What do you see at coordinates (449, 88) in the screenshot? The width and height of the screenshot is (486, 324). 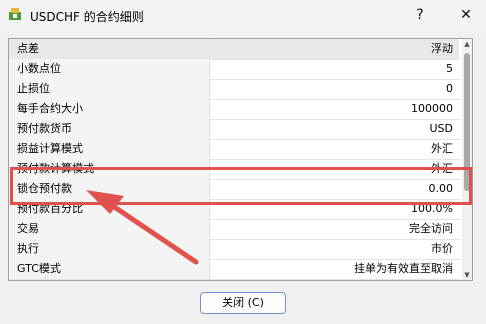 I see `property-value: 0` at bounding box center [449, 88].